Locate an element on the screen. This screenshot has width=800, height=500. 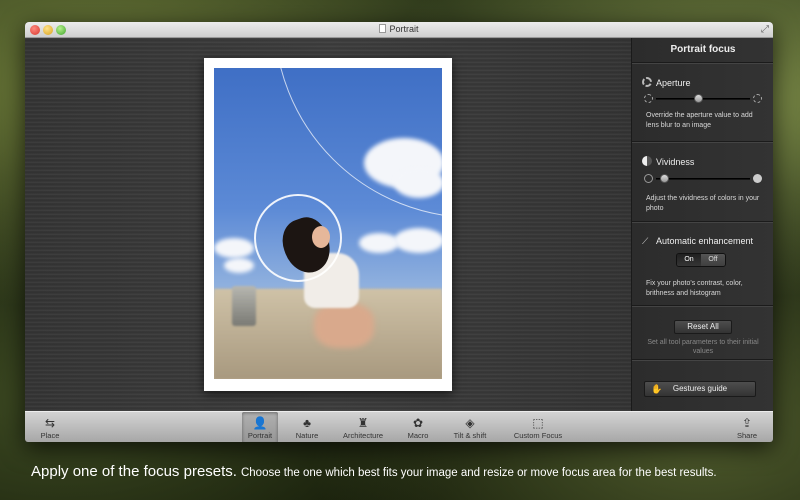
aperture-min-icon is located at coordinates (648, 98).